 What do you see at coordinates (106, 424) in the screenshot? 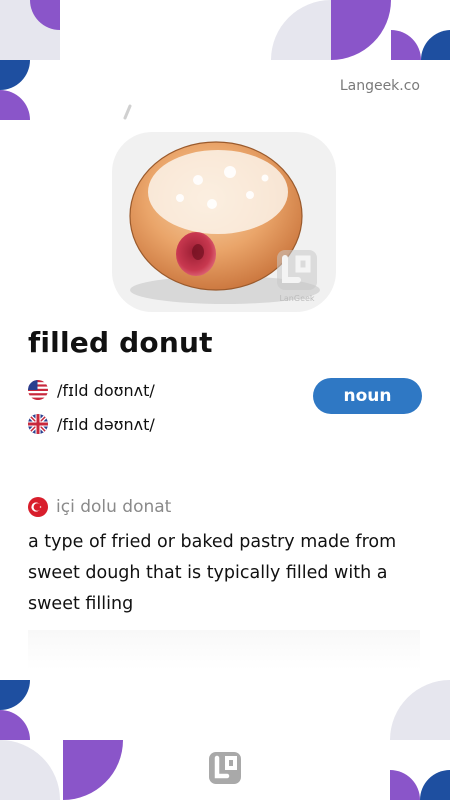
I see `pronunciation-uk-ipa: /fɪld dəʊnʌt/` at bounding box center [106, 424].